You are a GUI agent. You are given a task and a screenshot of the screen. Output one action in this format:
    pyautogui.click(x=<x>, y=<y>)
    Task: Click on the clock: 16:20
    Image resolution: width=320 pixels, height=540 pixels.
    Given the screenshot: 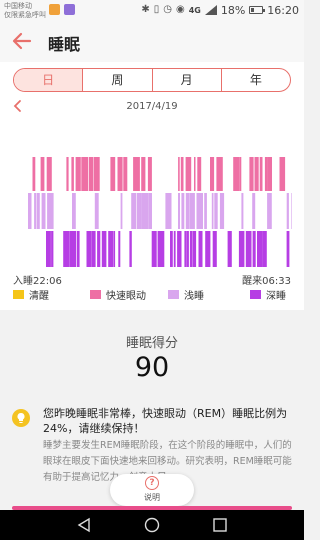 What is the action you would take?
    pyautogui.click(x=283, y=10)
    